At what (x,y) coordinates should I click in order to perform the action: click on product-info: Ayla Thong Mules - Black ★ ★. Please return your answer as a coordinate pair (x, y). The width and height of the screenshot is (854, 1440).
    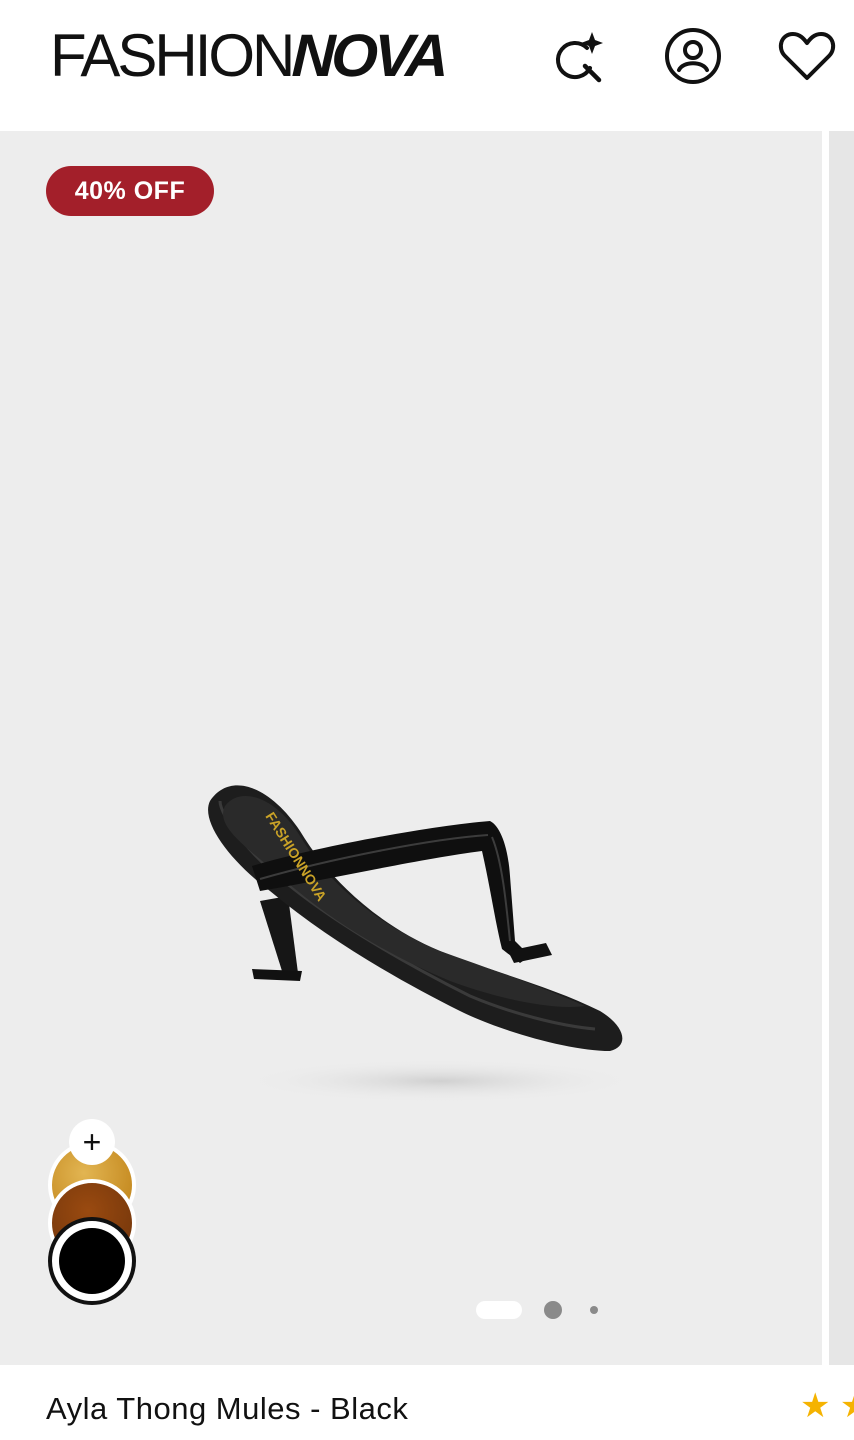
    Looking at the image, I should click on (427, 1402).